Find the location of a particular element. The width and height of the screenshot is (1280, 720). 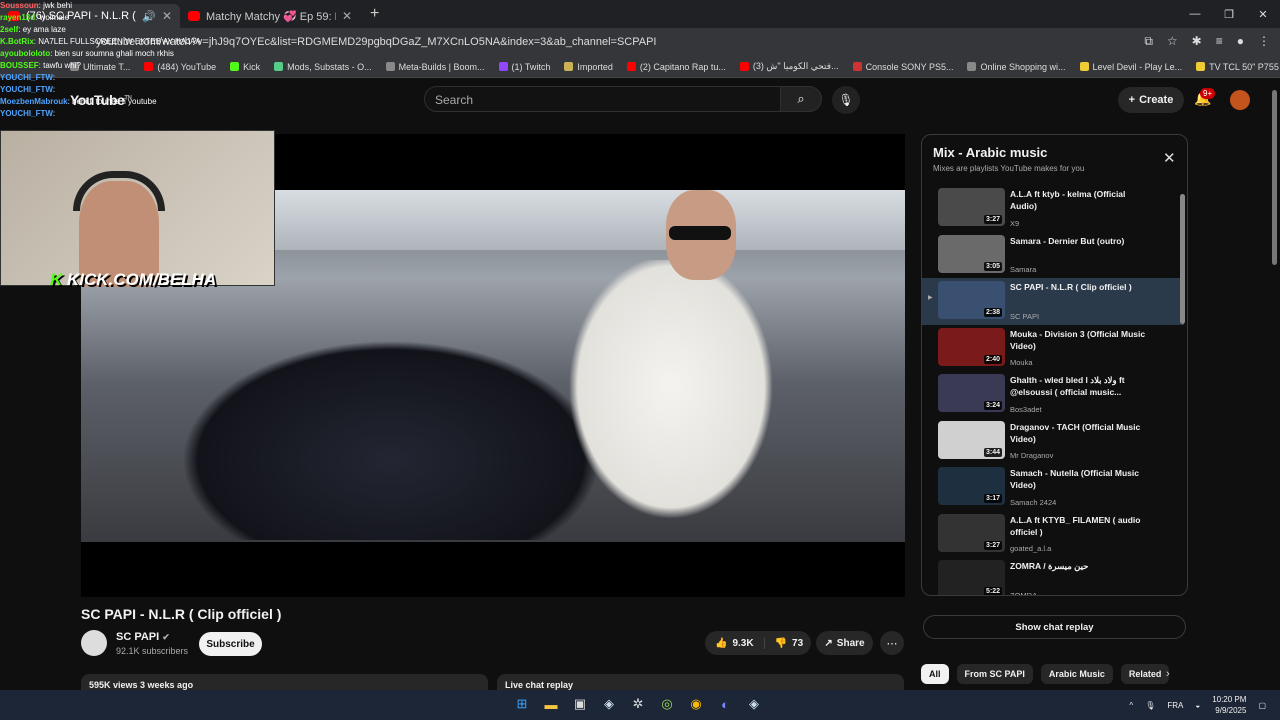

video-thumbnail: 3:05 is located at coordinates (971, 253).